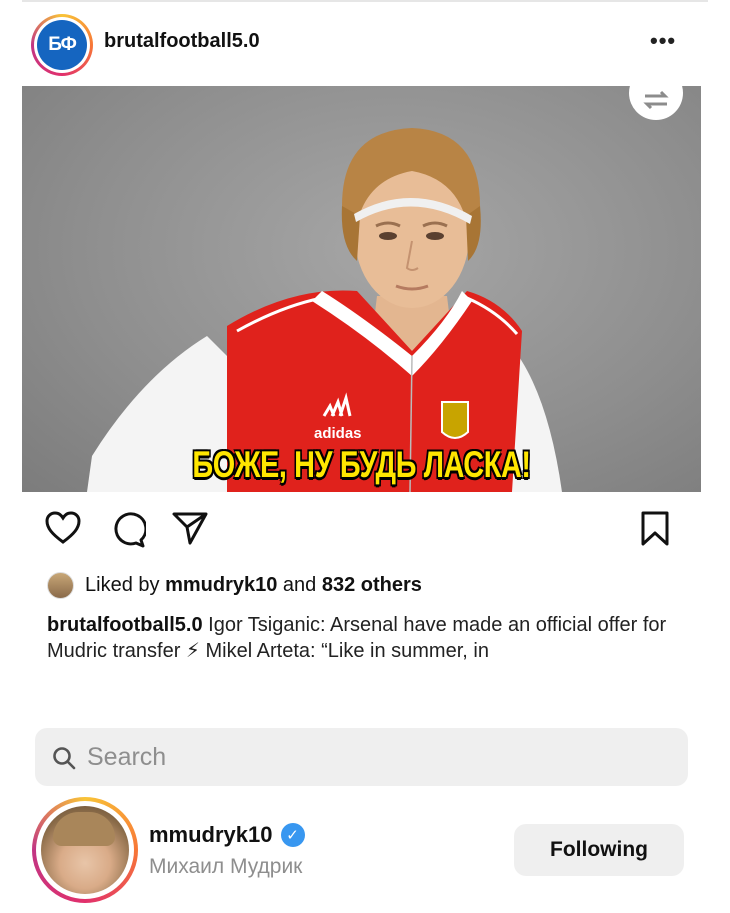  Describe the element at coordinates (60, 585) in the screenshot. I see `liker-avatar` at that location.